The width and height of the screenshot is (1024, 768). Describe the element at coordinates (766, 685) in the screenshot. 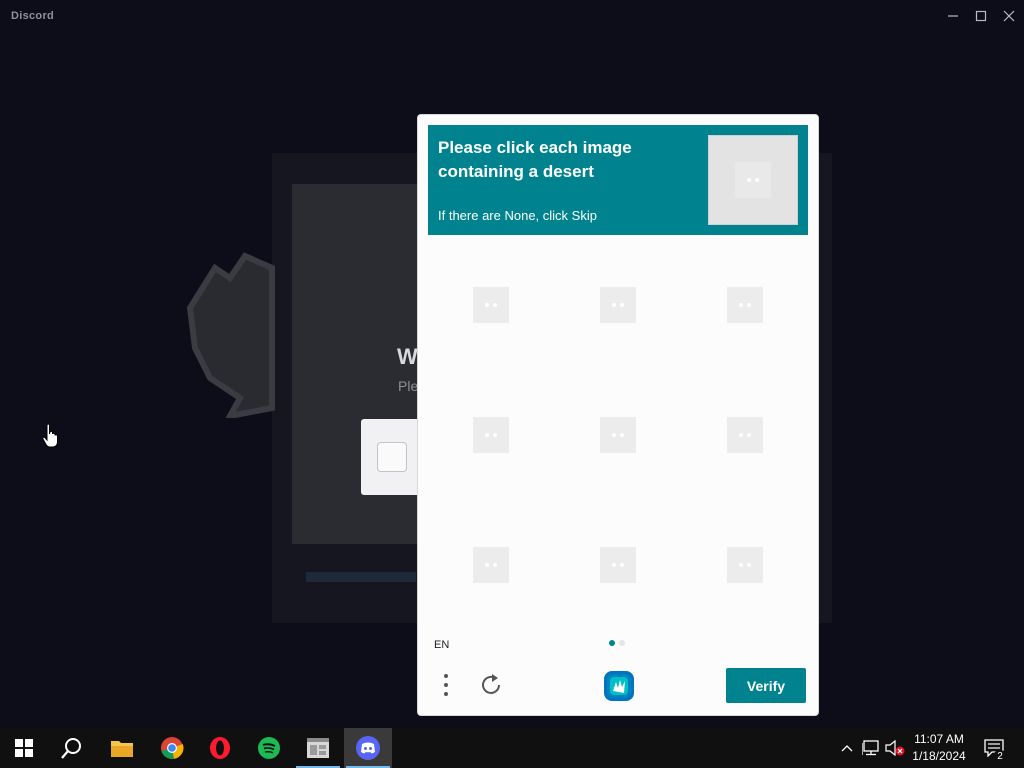

I see `verify-button: Verify` at that location.